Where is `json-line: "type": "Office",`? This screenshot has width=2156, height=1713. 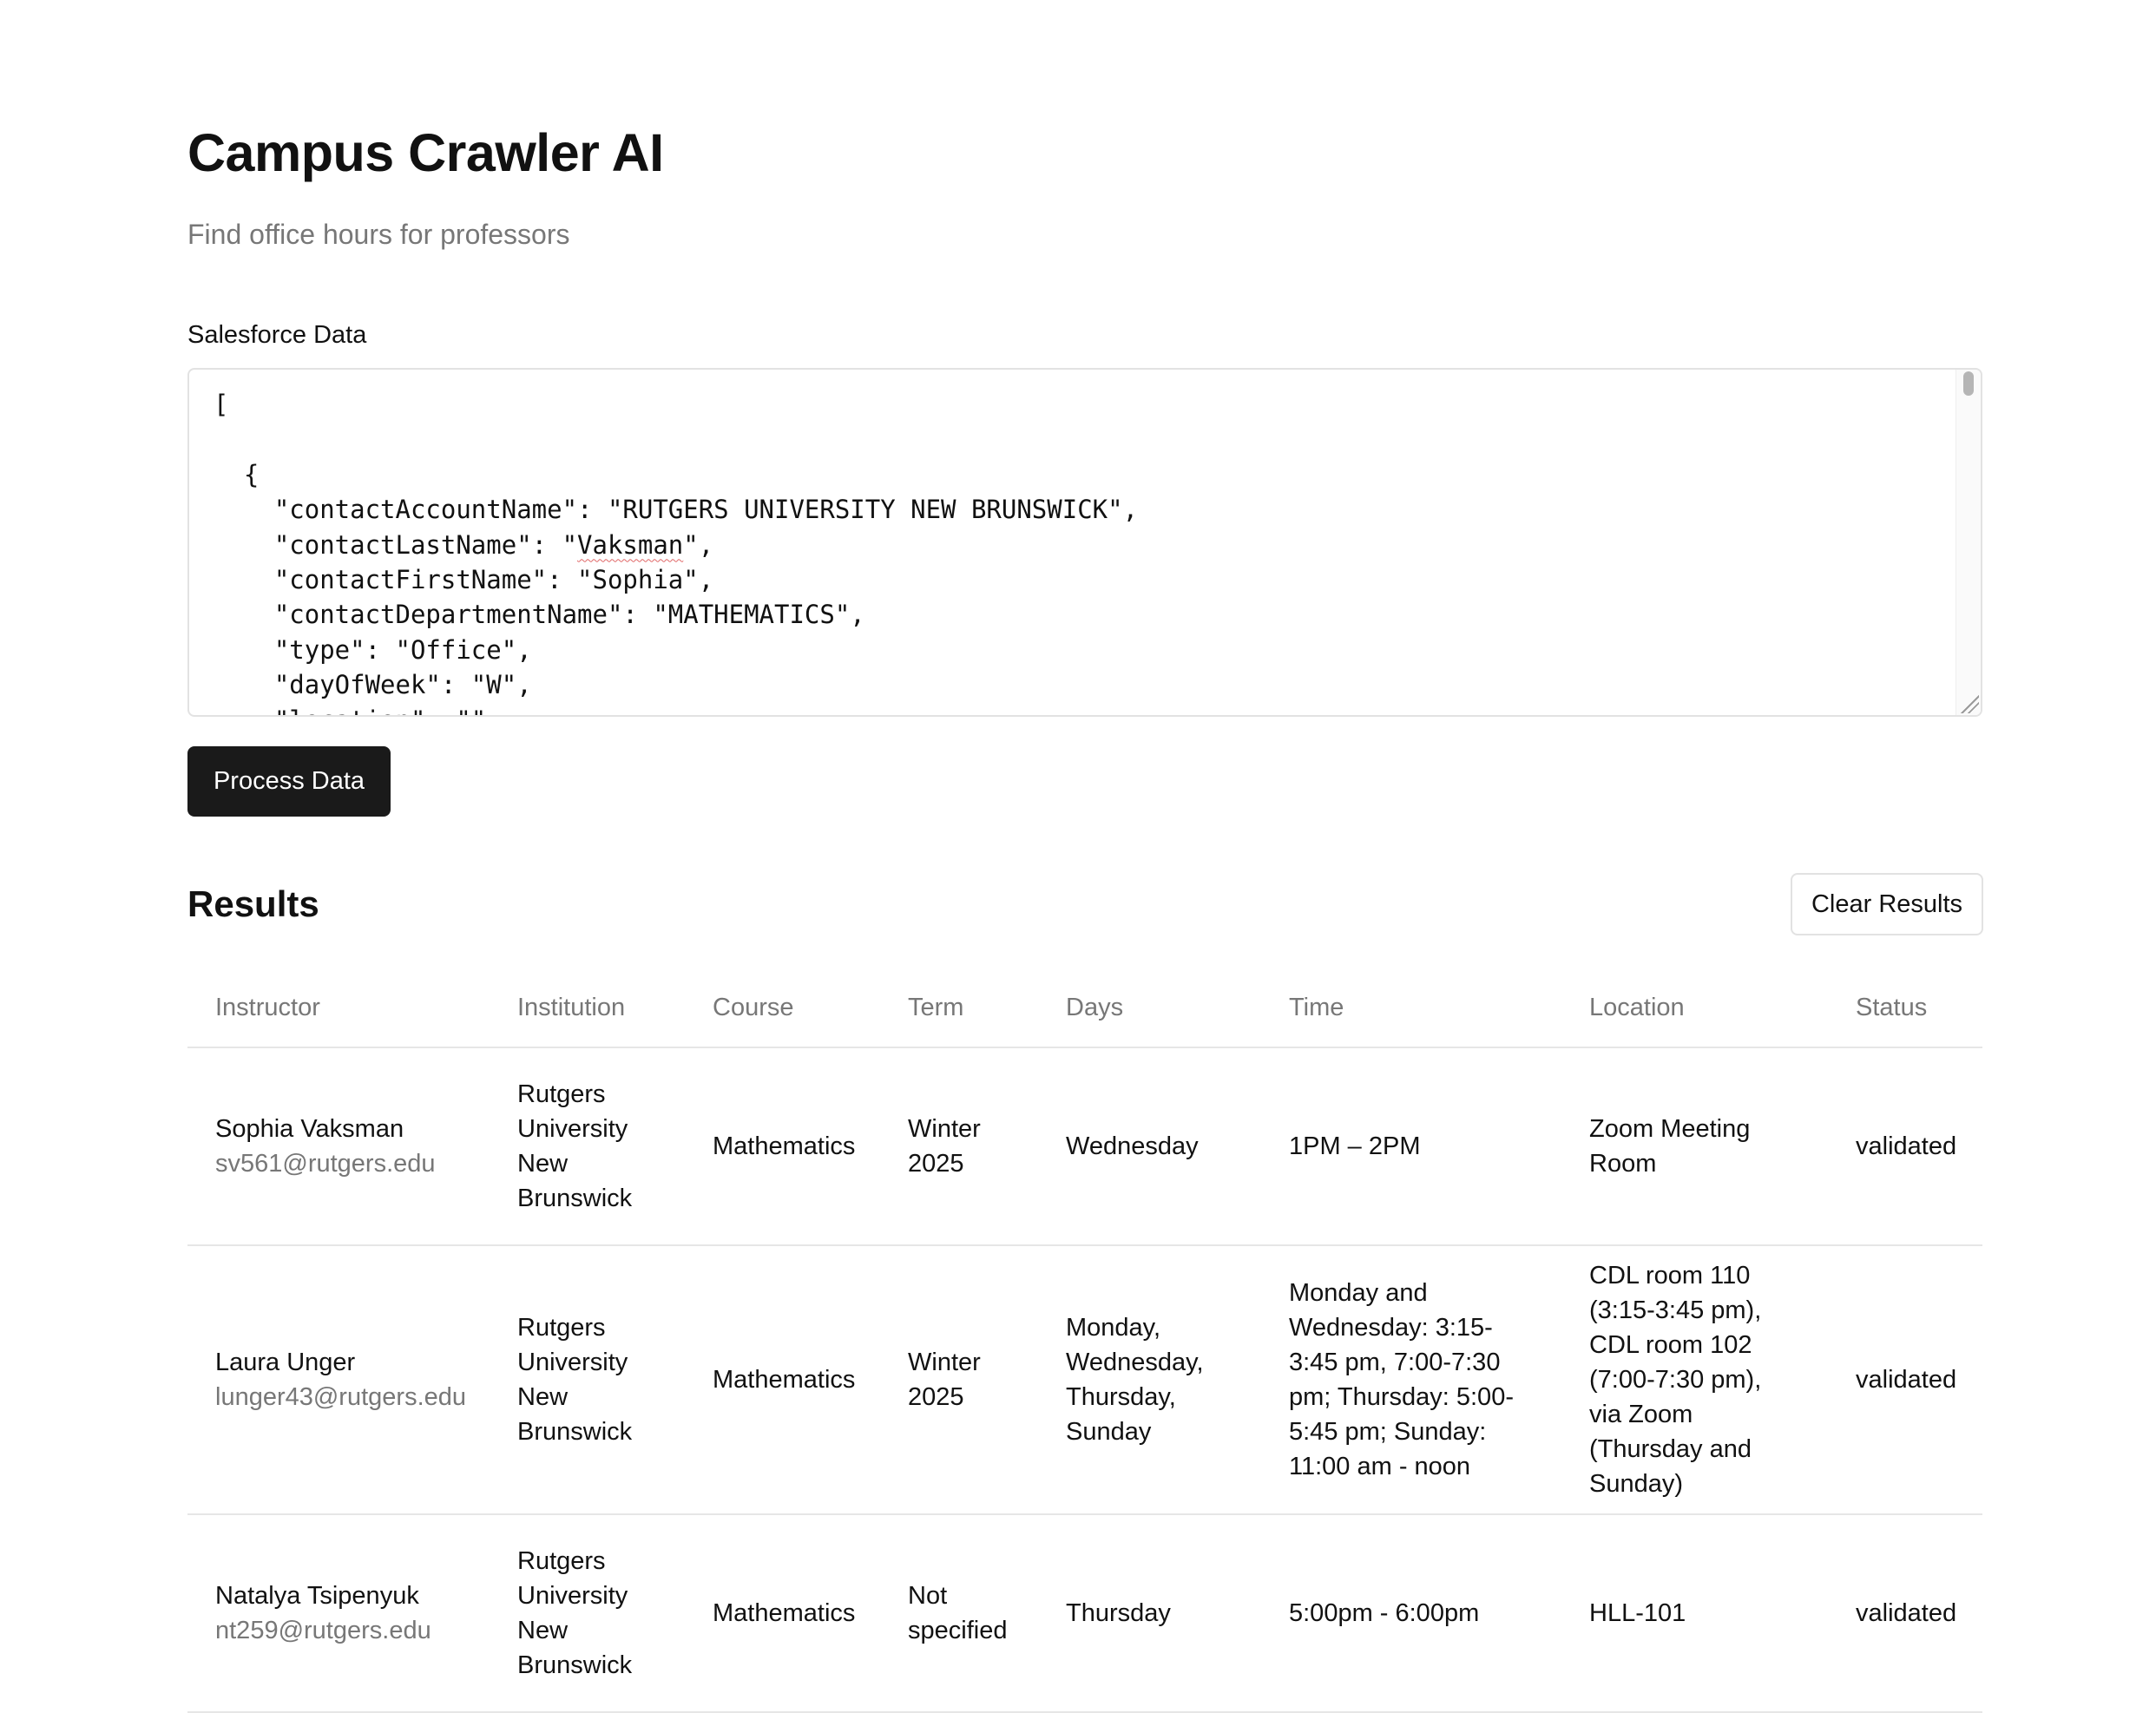 json-line: "type": "Office", is located at coordinates (373, 650).